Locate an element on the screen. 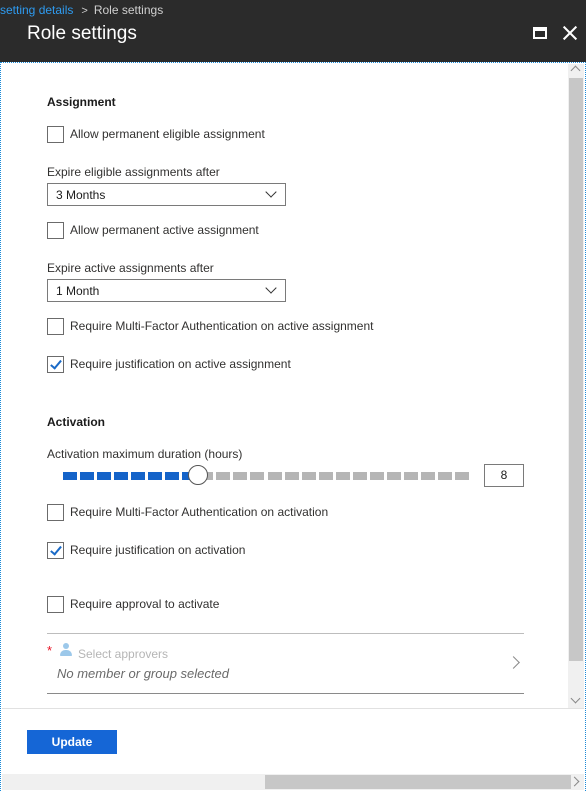  chevron-right-icon is located at coordinates (513, 662).